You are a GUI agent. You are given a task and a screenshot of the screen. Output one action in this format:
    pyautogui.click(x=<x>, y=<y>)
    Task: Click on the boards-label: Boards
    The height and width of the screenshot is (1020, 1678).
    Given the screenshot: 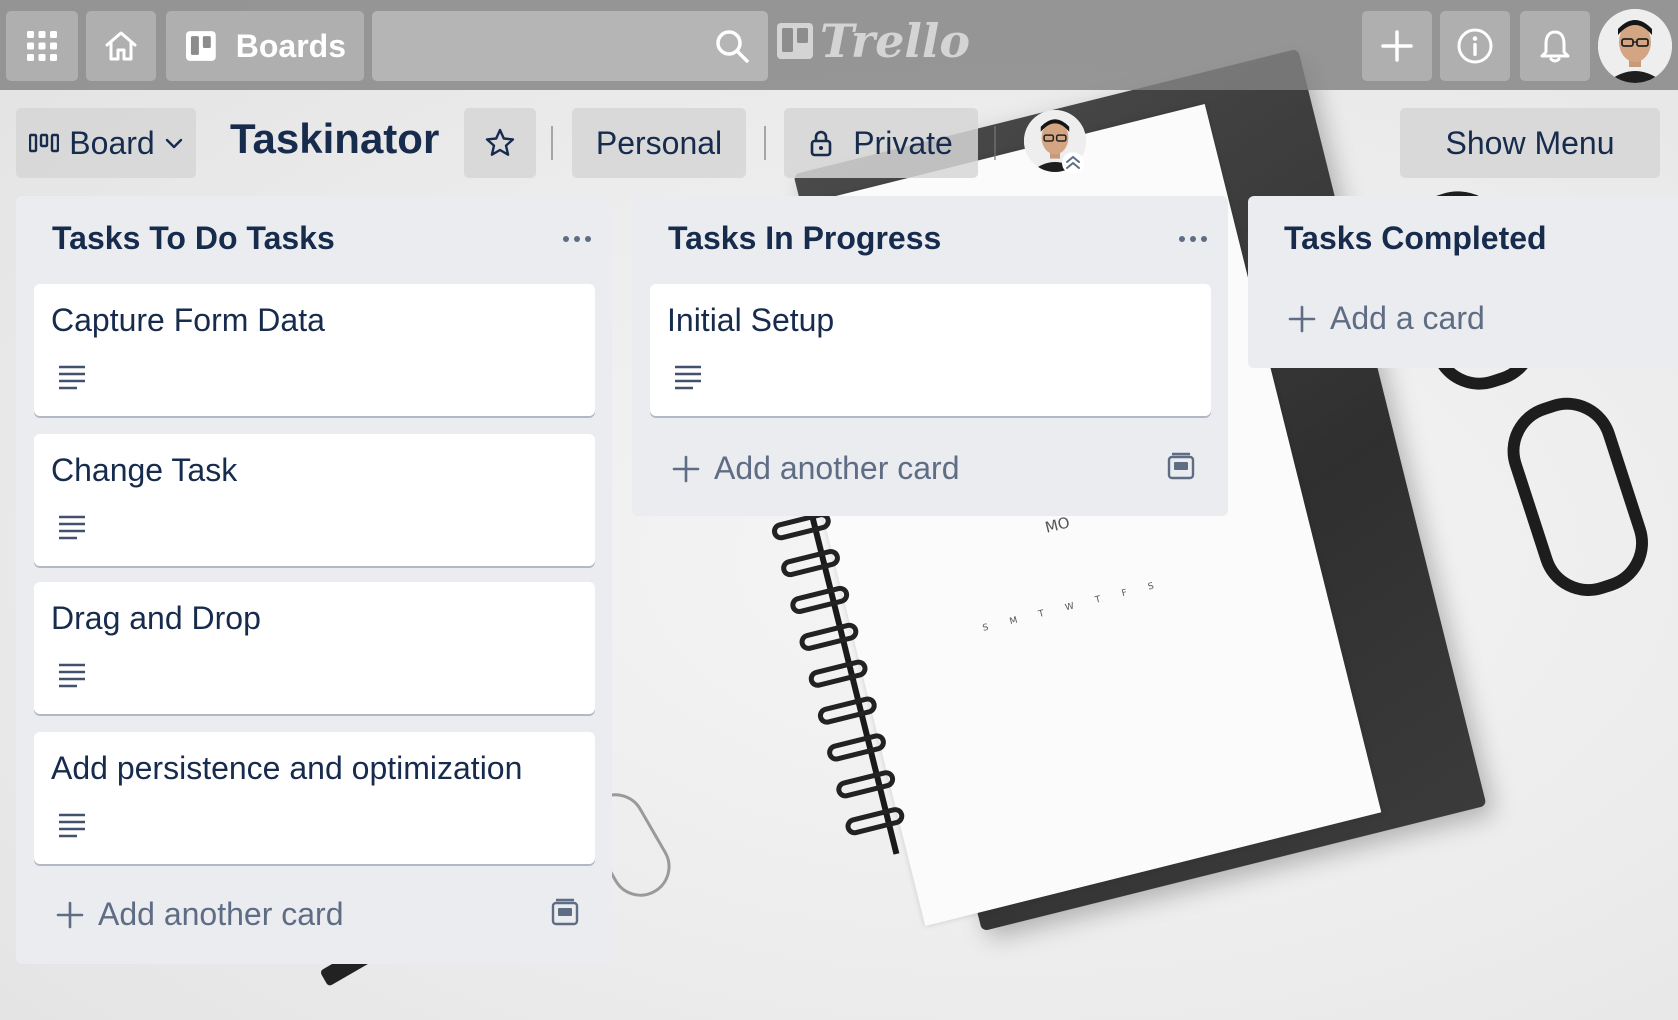 What is the action you would take?
    pyautogui.click(x=290, y=45)
    